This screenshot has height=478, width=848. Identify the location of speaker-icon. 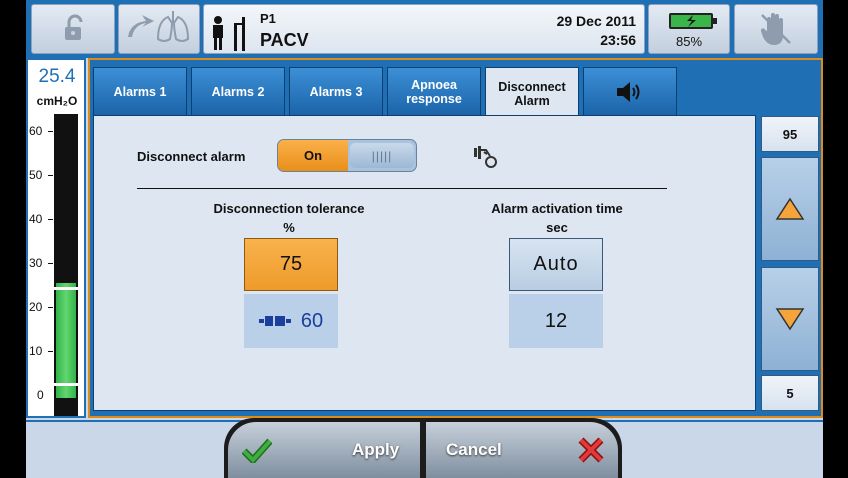
(628, 92).